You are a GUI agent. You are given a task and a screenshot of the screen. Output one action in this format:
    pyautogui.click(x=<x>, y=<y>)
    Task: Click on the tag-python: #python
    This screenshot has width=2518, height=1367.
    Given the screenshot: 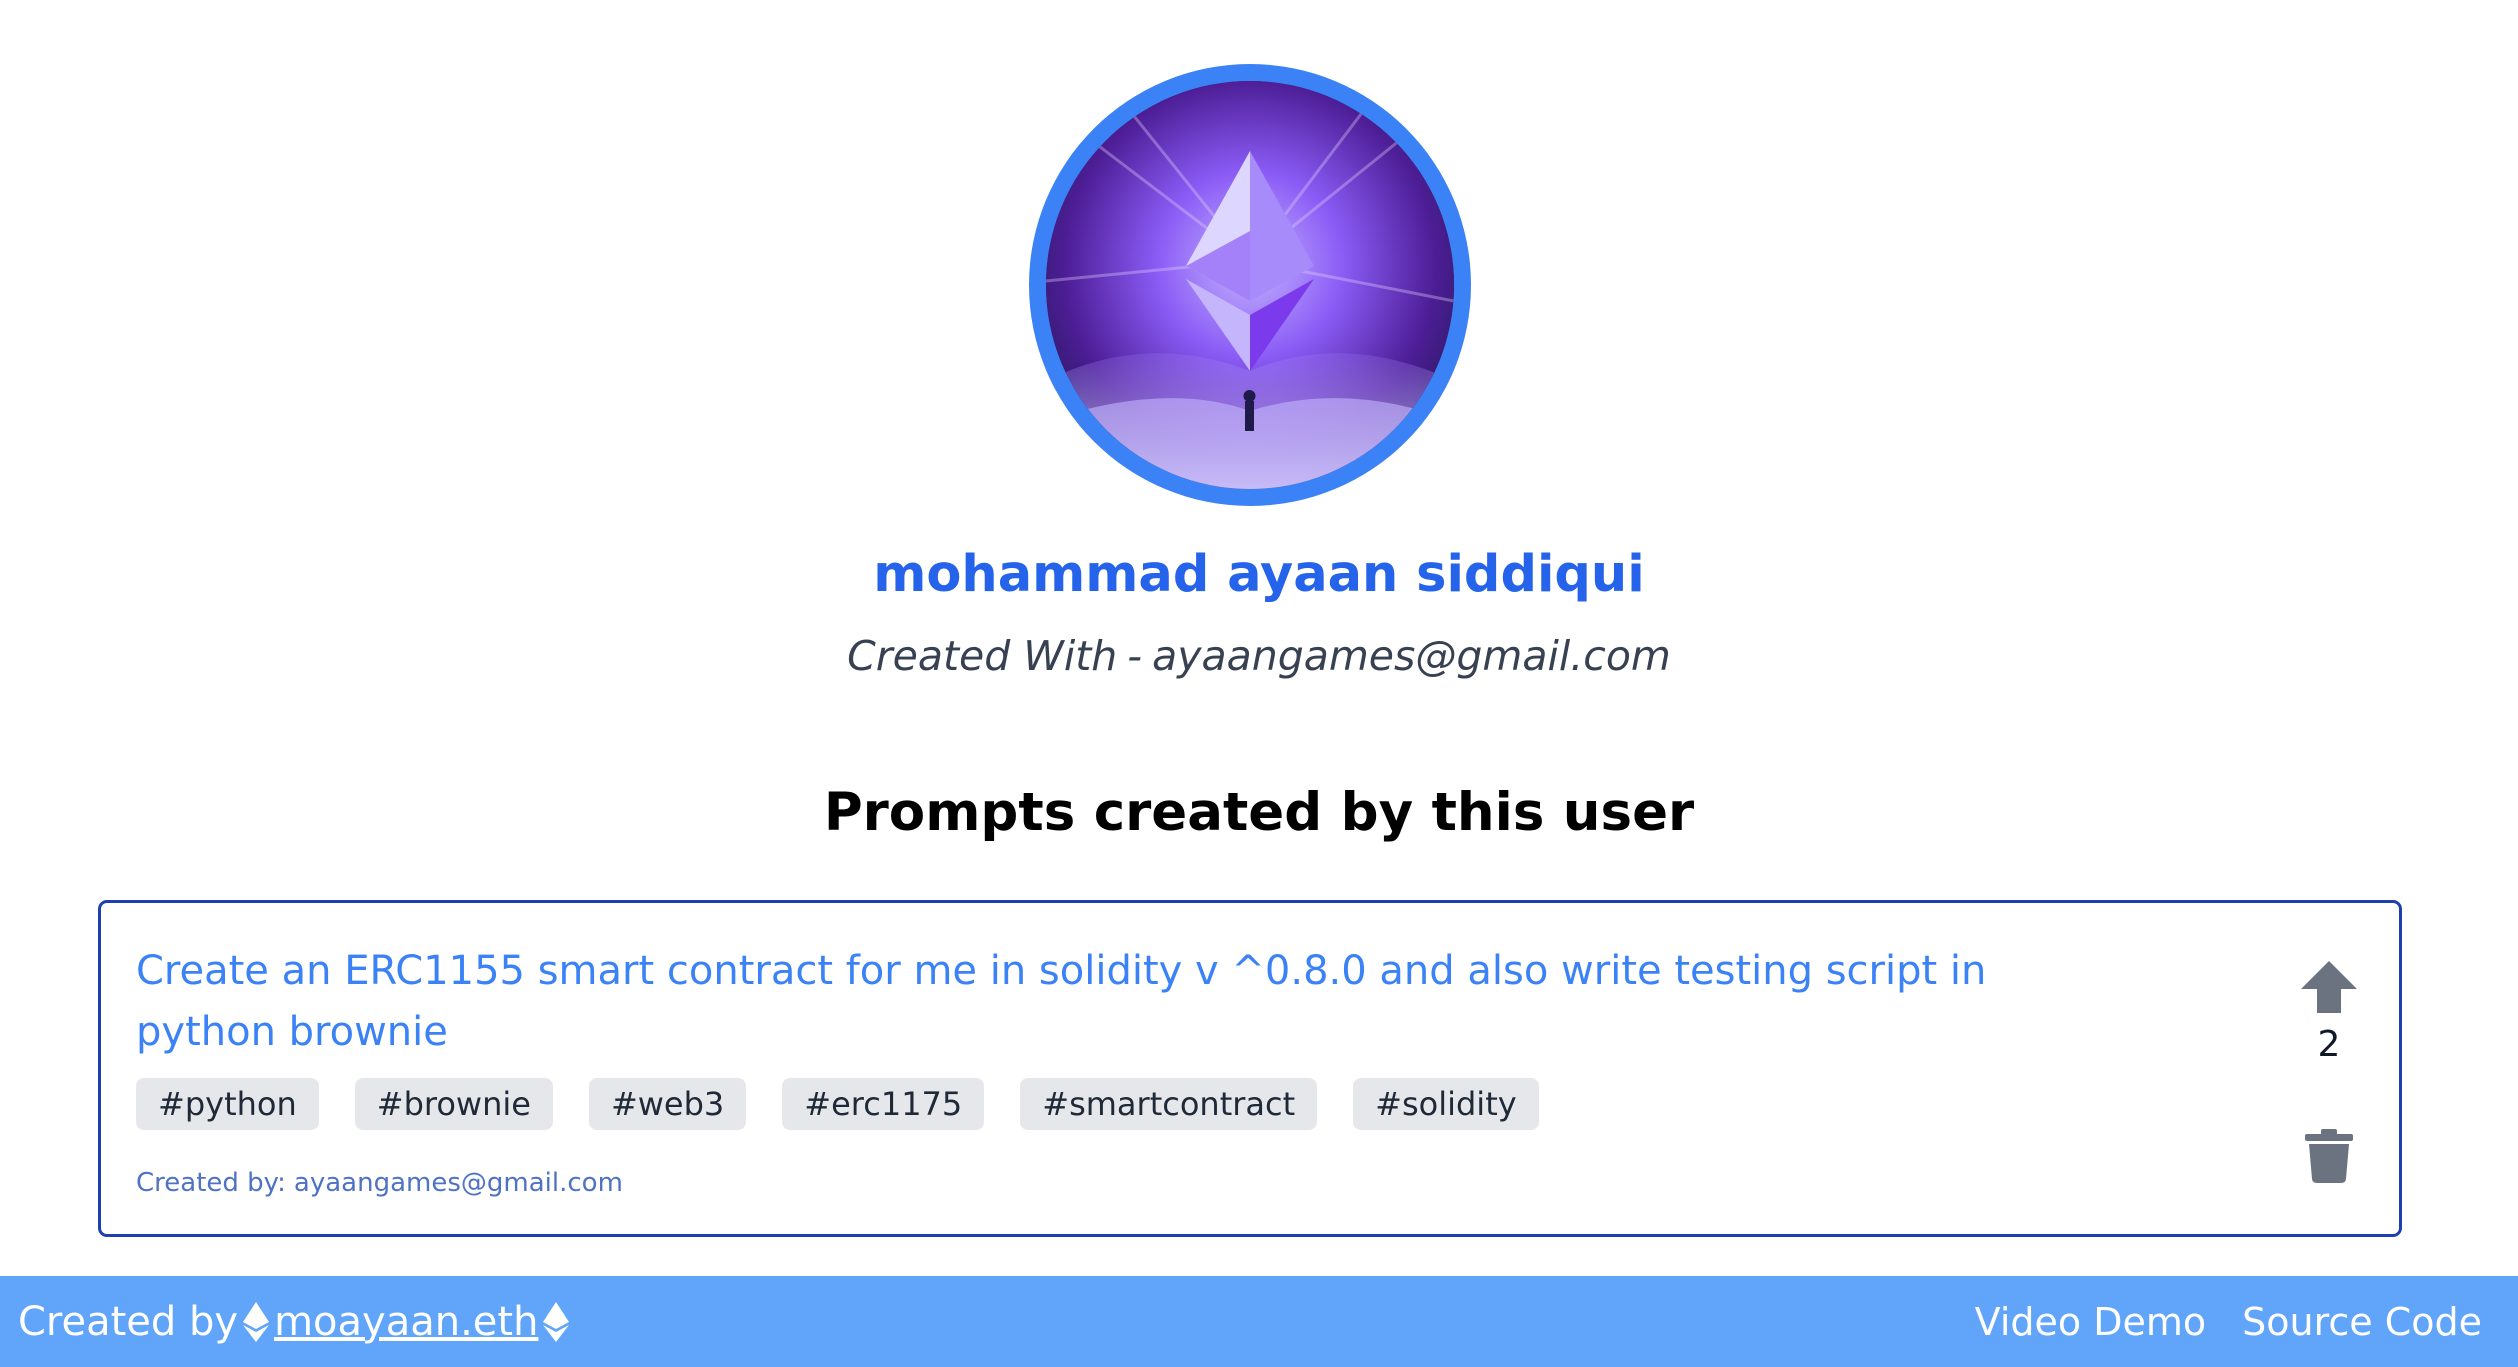 What is the action you would take?
    pyautogui.click(x=227, y=1104)
    